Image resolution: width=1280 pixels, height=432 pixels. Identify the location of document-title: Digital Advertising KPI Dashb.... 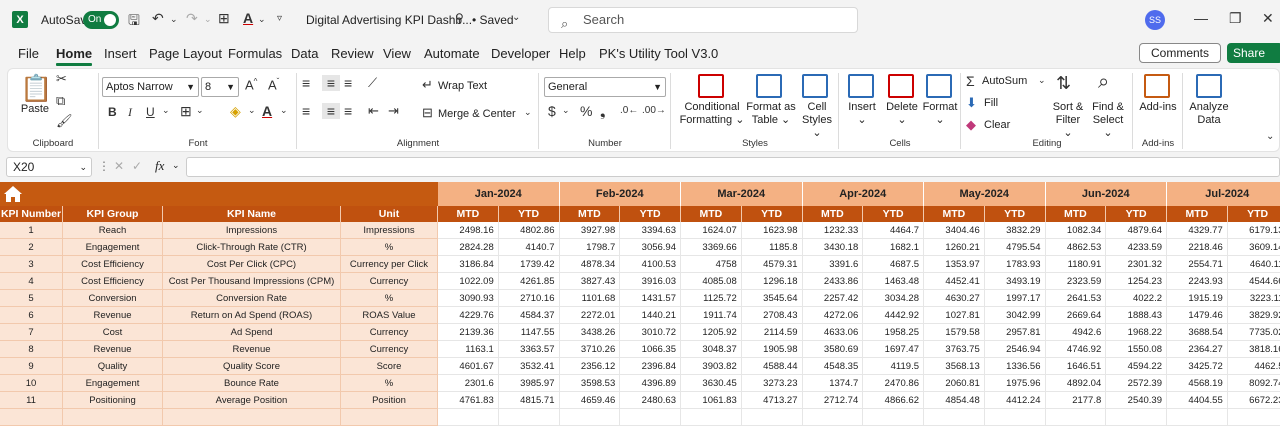
(389, 20).